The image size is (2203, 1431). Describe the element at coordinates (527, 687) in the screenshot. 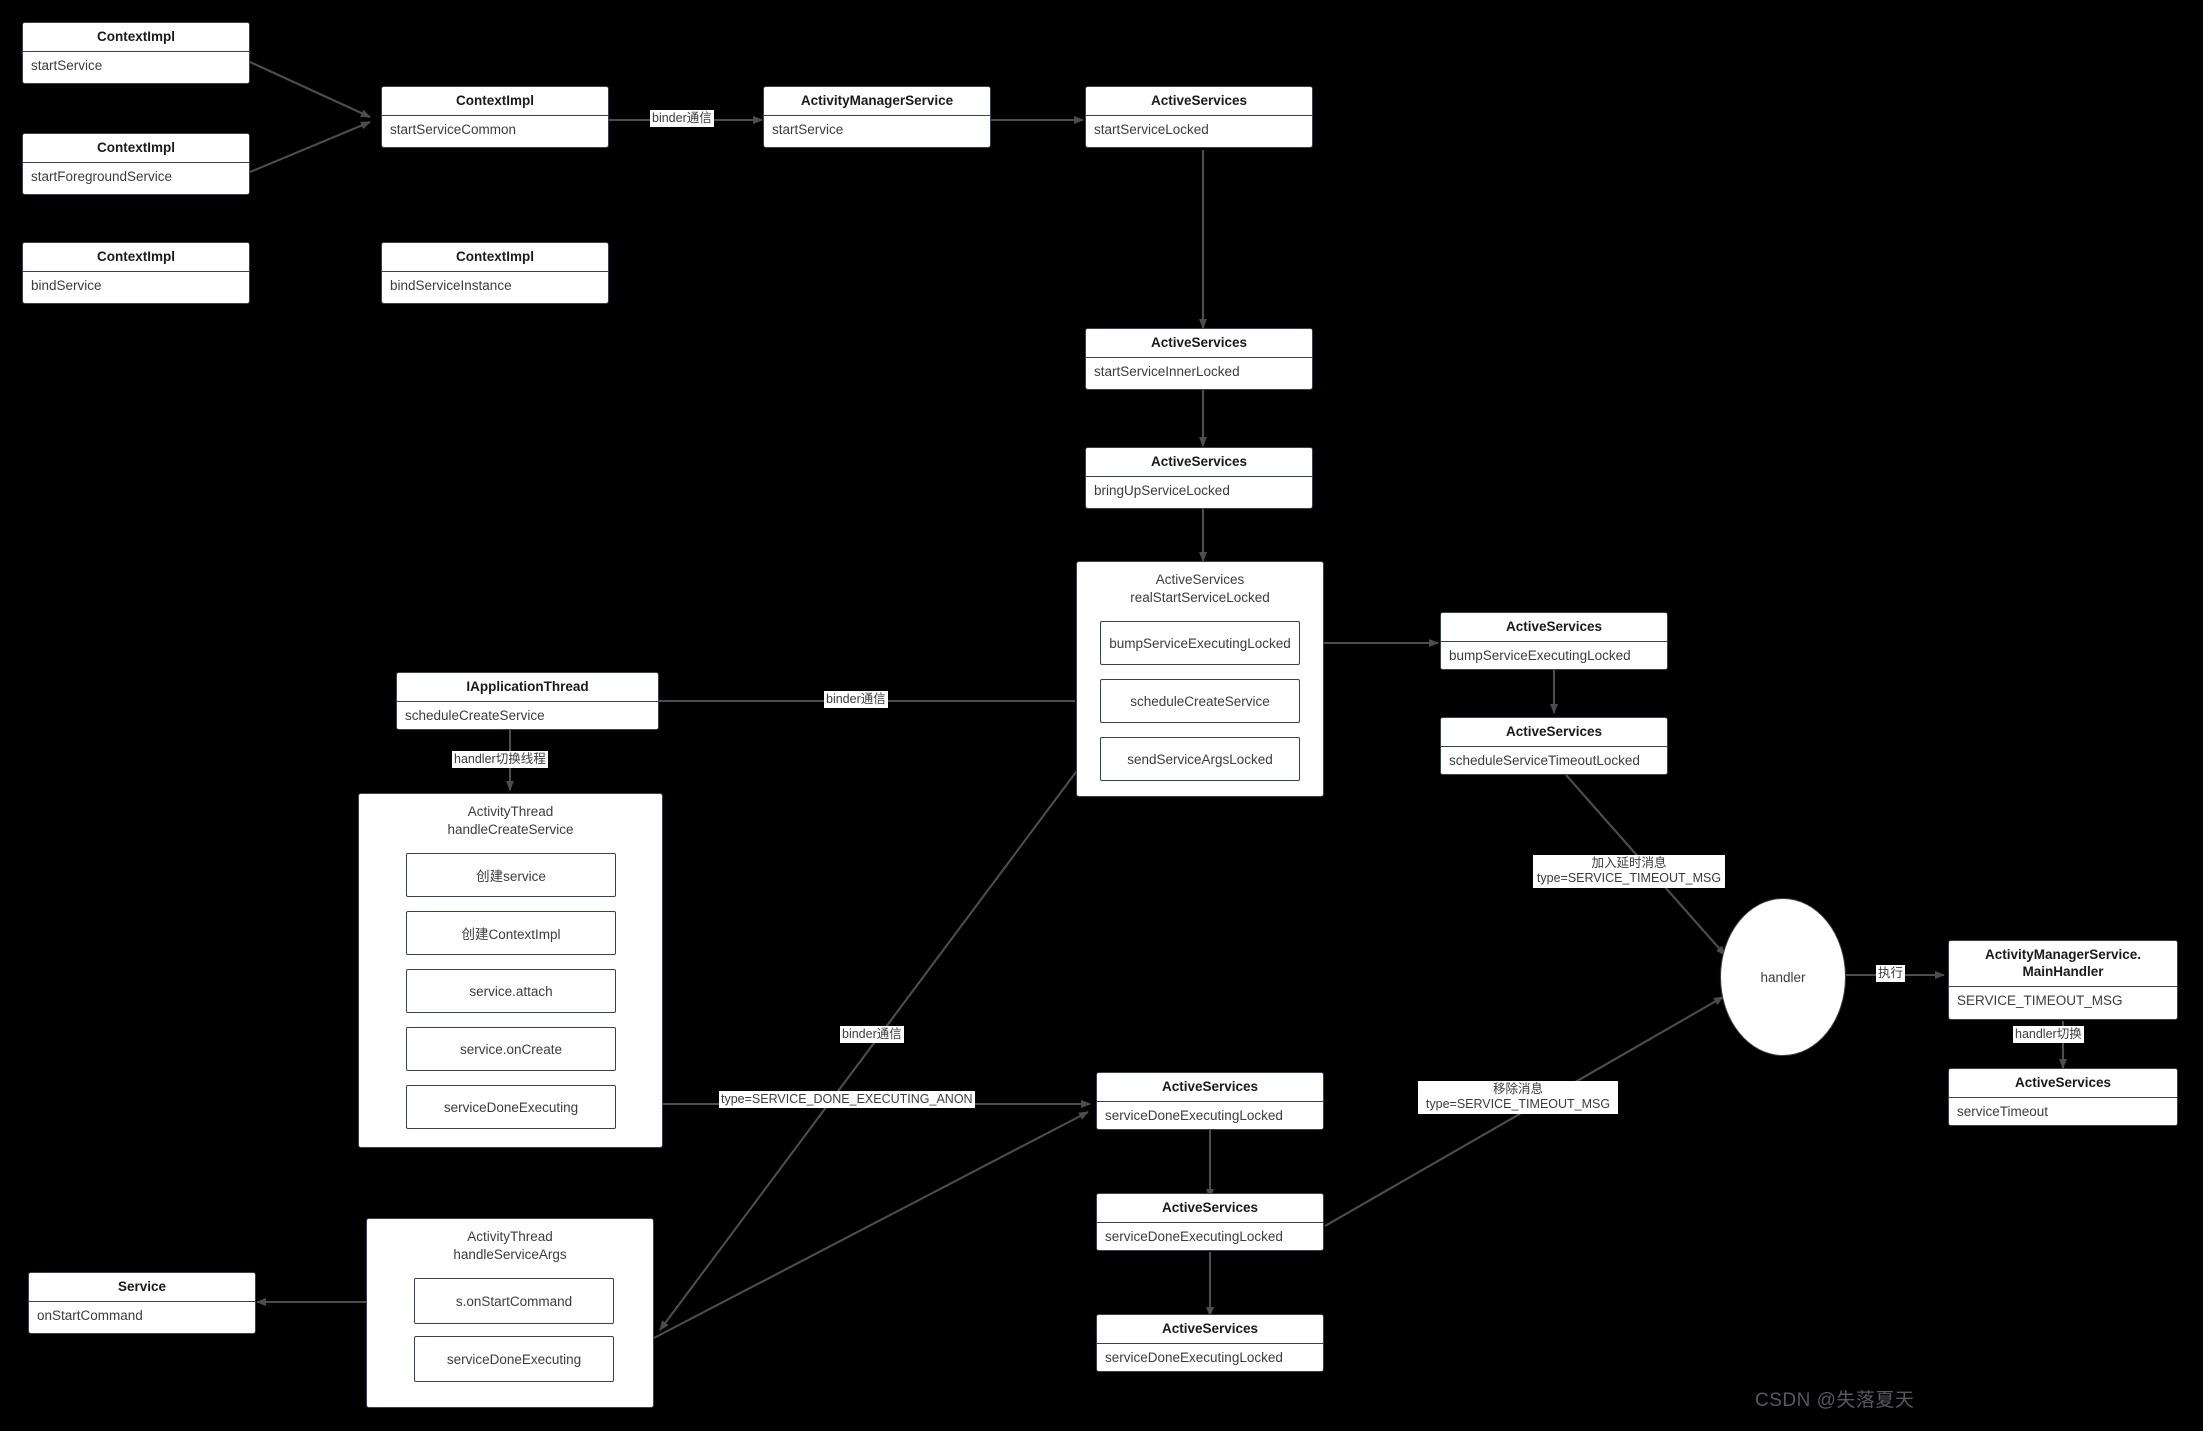

I see `node-title: IApplicationThread` at that location.